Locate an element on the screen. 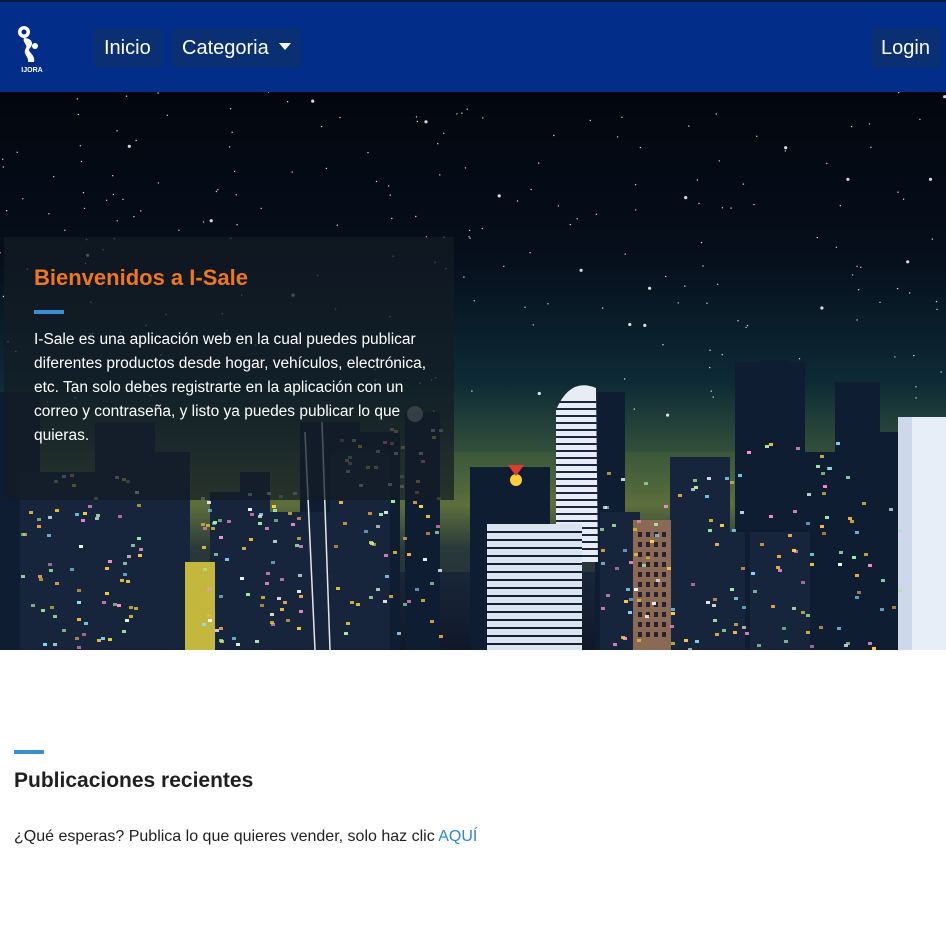 The height and width of the screenshot is (946, 946). nav-categoria-dropdown: Categoria is located at coordinates (236, 48).